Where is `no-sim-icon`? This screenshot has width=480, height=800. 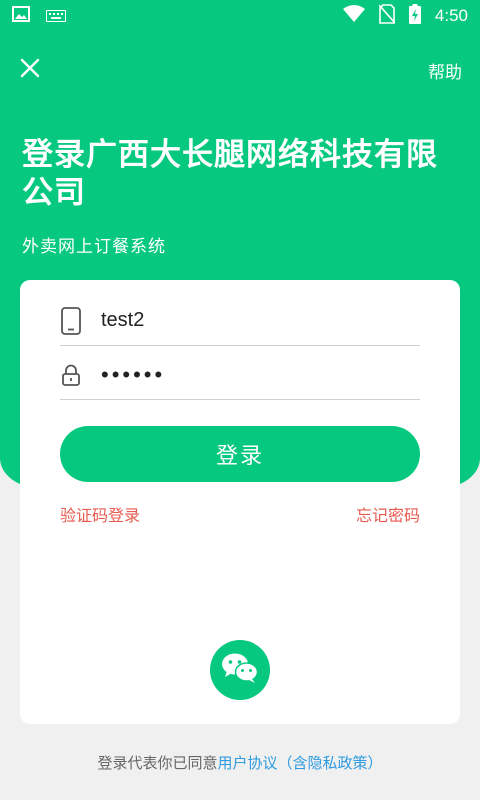
no-sim-icon is located at coordinates (387, 16).